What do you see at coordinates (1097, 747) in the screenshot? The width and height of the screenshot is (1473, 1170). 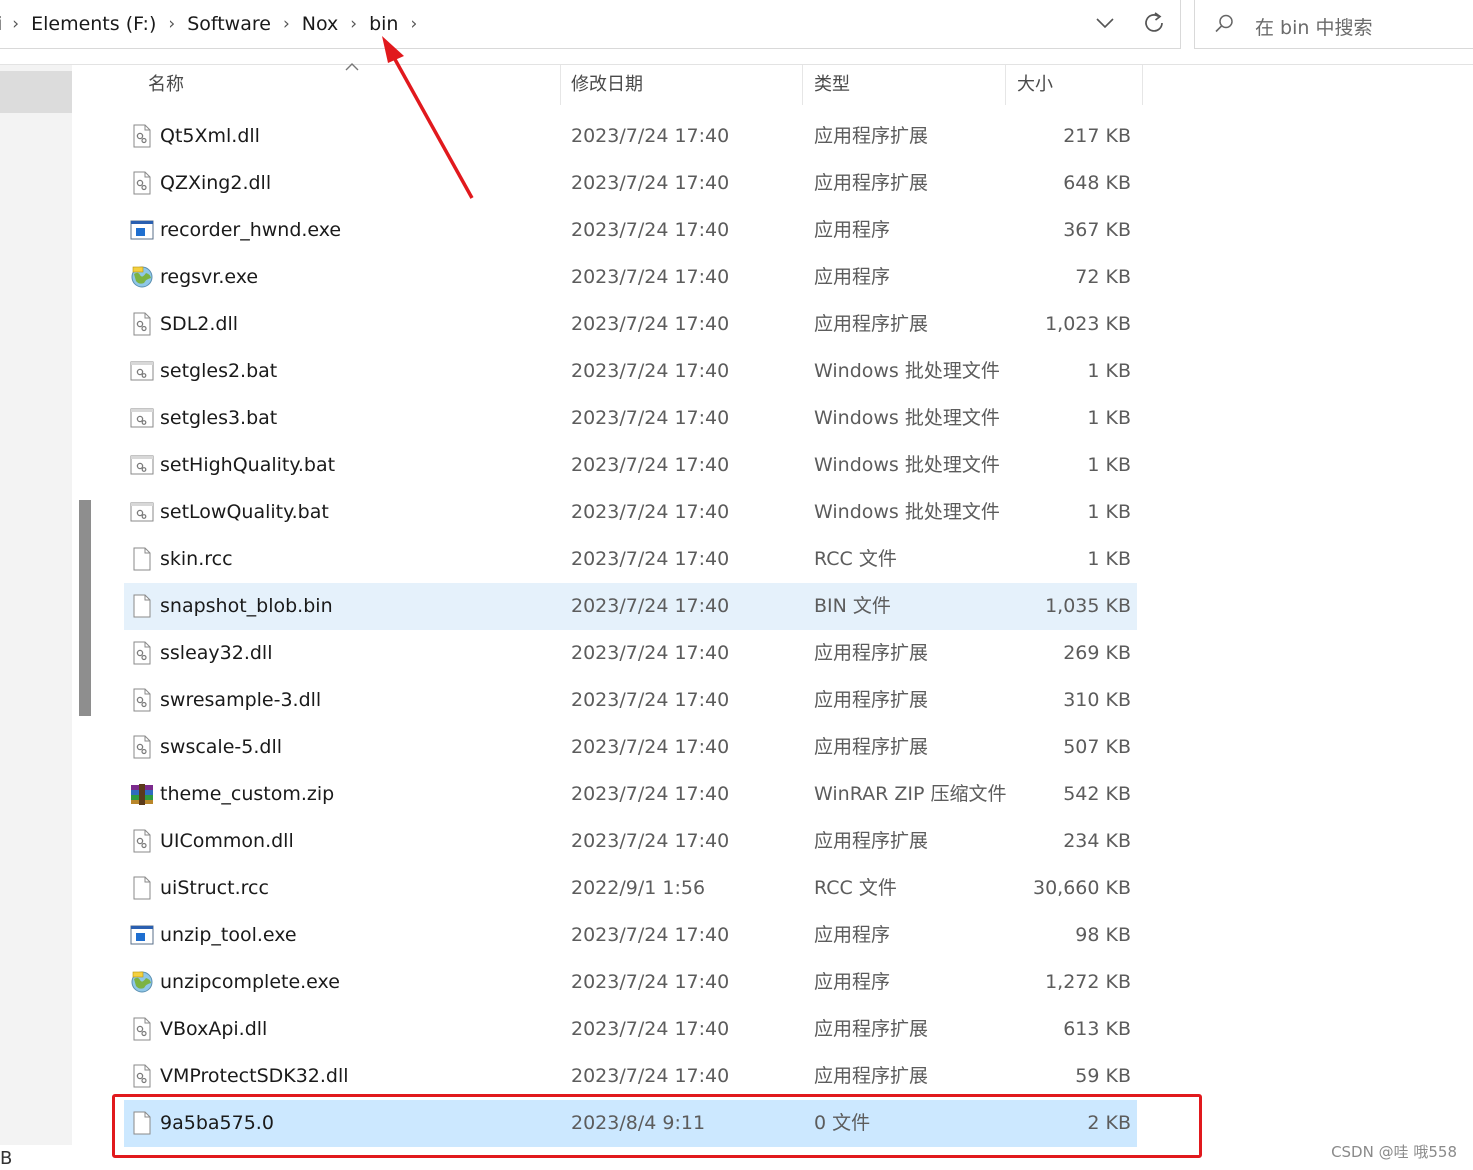 I see `file-size: 507 KB` at bounding box center [1097, 747].